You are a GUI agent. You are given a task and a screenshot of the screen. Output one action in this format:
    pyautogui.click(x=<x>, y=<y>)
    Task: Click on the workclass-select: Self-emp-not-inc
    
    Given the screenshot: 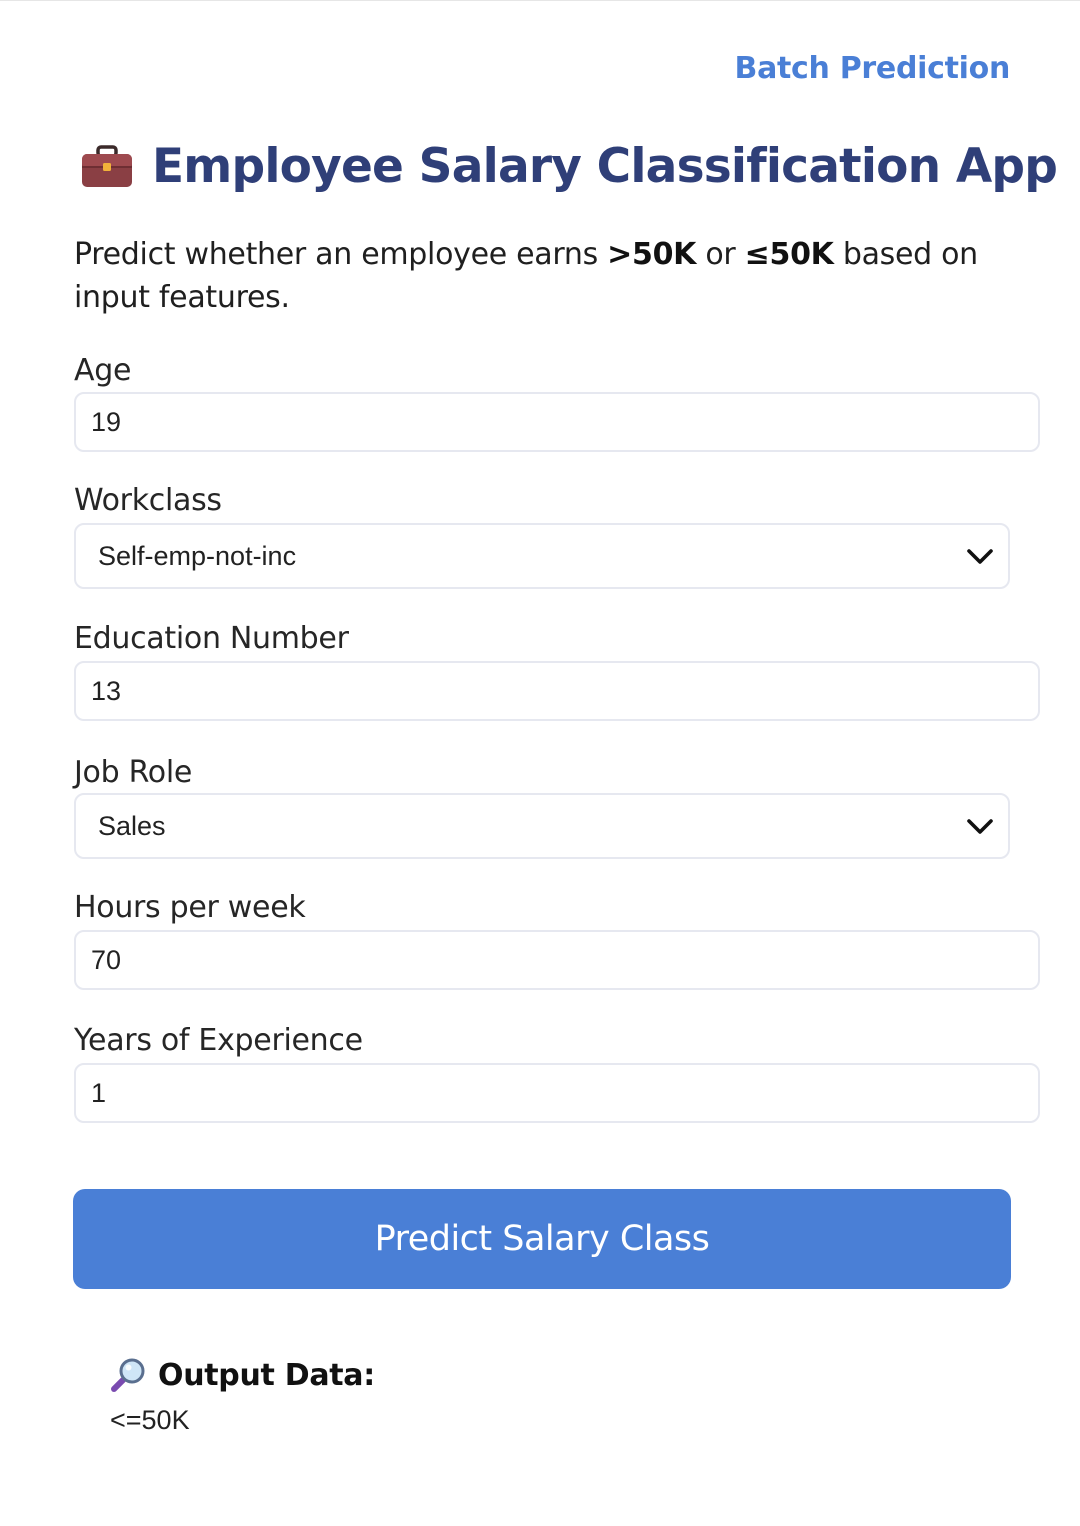 What is the action you would take?
    pyautogui.click(x=542, y=556)
    